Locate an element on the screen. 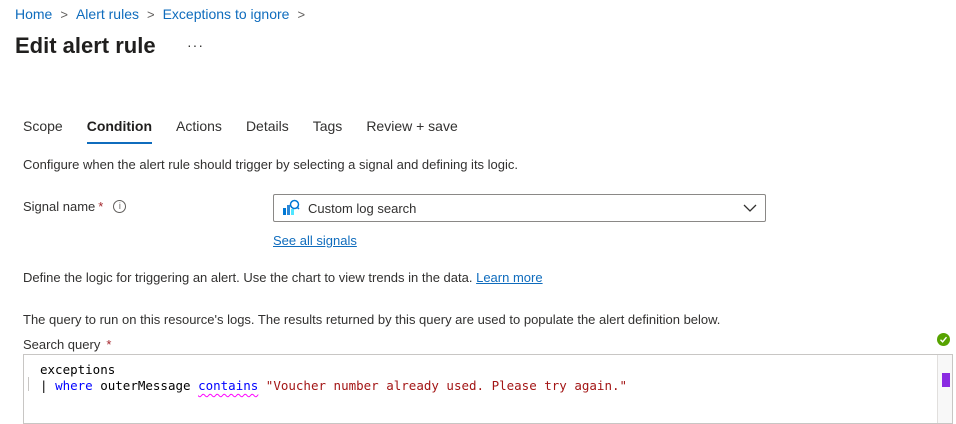  more-icon: ··· is located at coordinates (195, 45).